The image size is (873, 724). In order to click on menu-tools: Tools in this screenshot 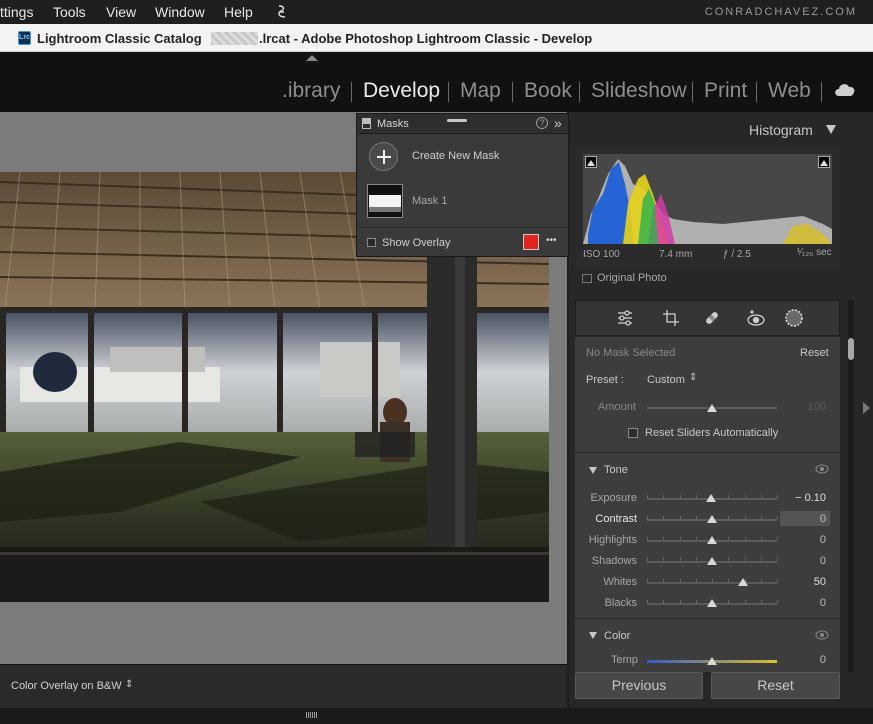, I will do `click(69, 12)`.